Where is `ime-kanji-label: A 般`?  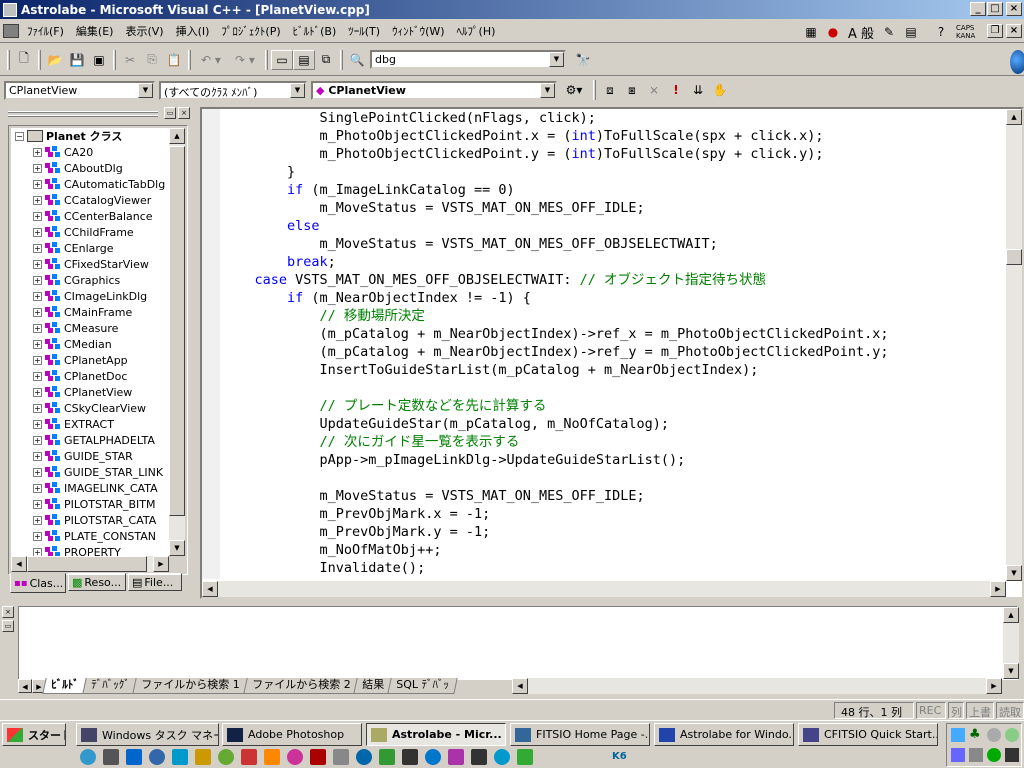
ime-kanji-label: A 般 is located at coordinates (861, 32).